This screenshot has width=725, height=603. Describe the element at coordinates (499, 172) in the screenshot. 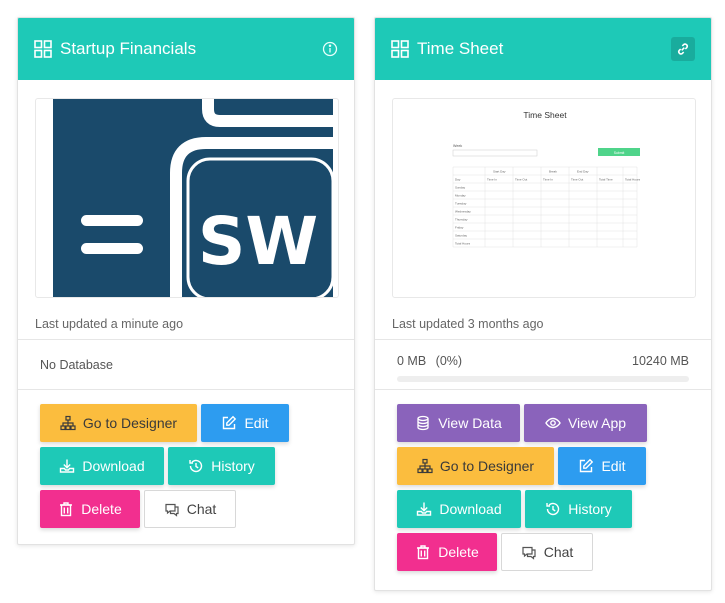

I see `svg-text: Start Day` at that location.